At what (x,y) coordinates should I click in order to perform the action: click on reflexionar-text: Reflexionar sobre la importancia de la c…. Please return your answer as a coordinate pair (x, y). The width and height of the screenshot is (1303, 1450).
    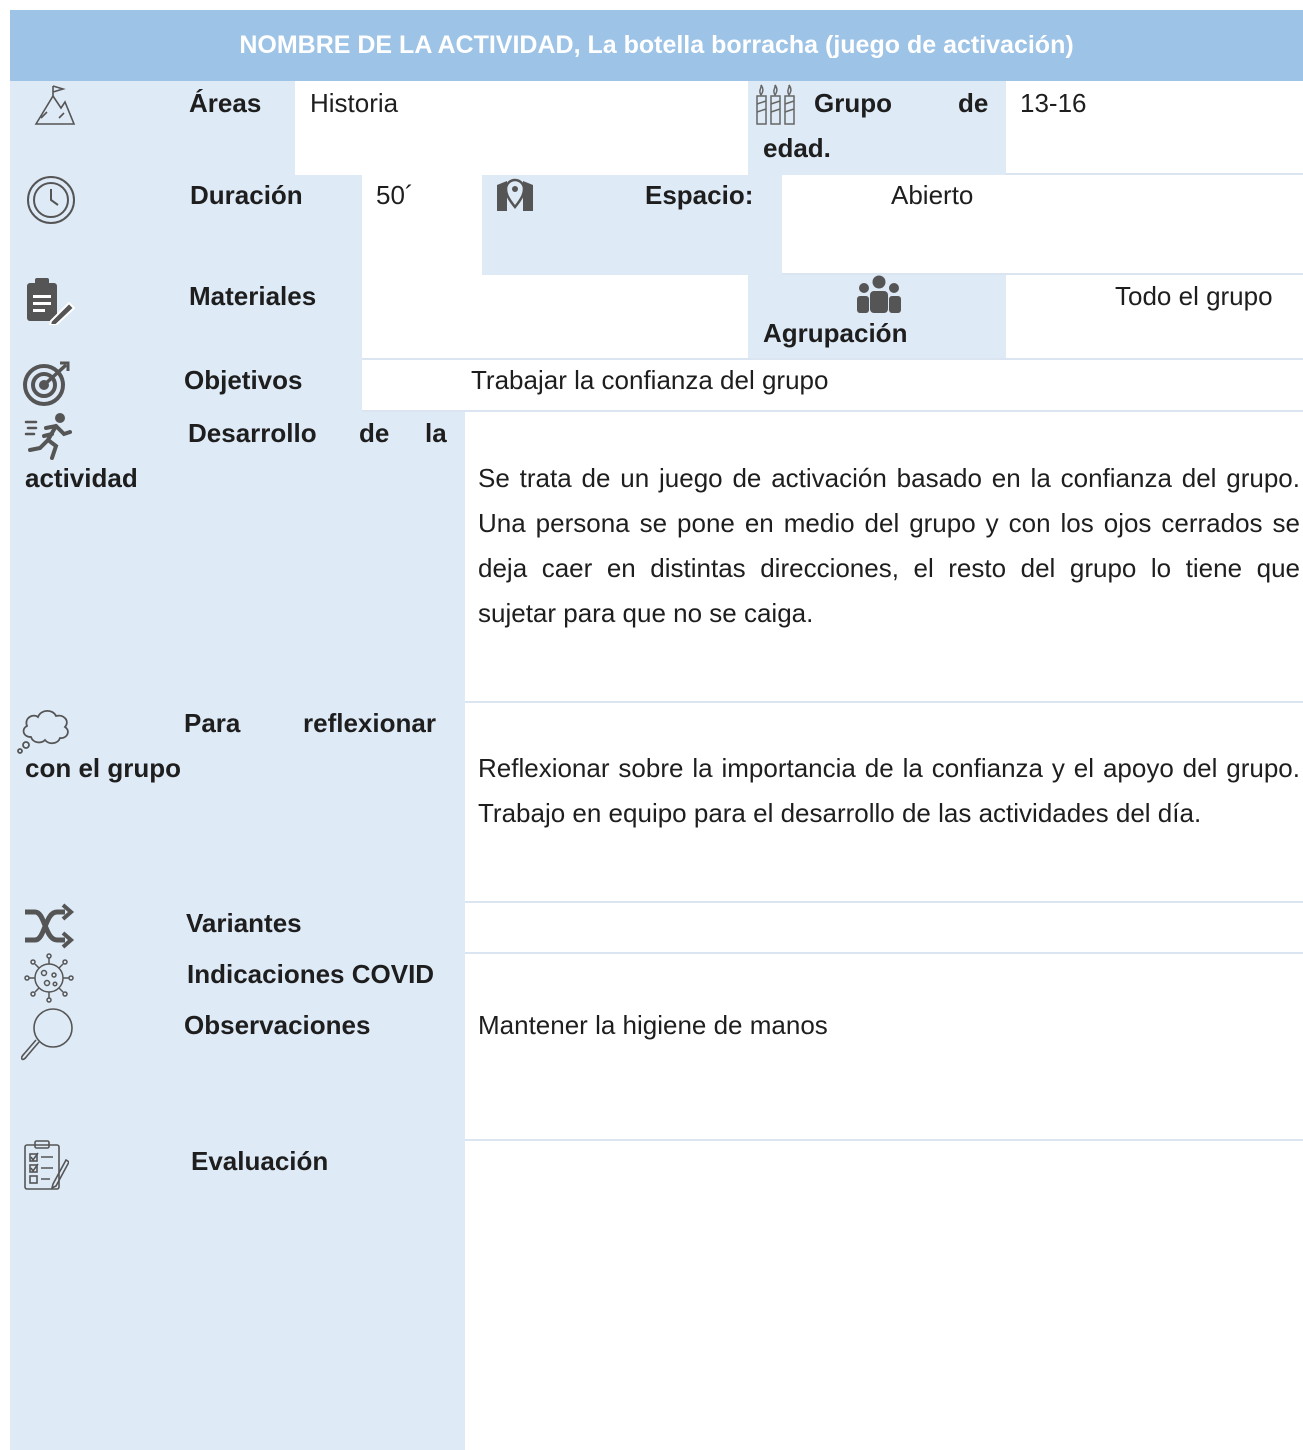
    Looking at the image, I should click on (889, 790).